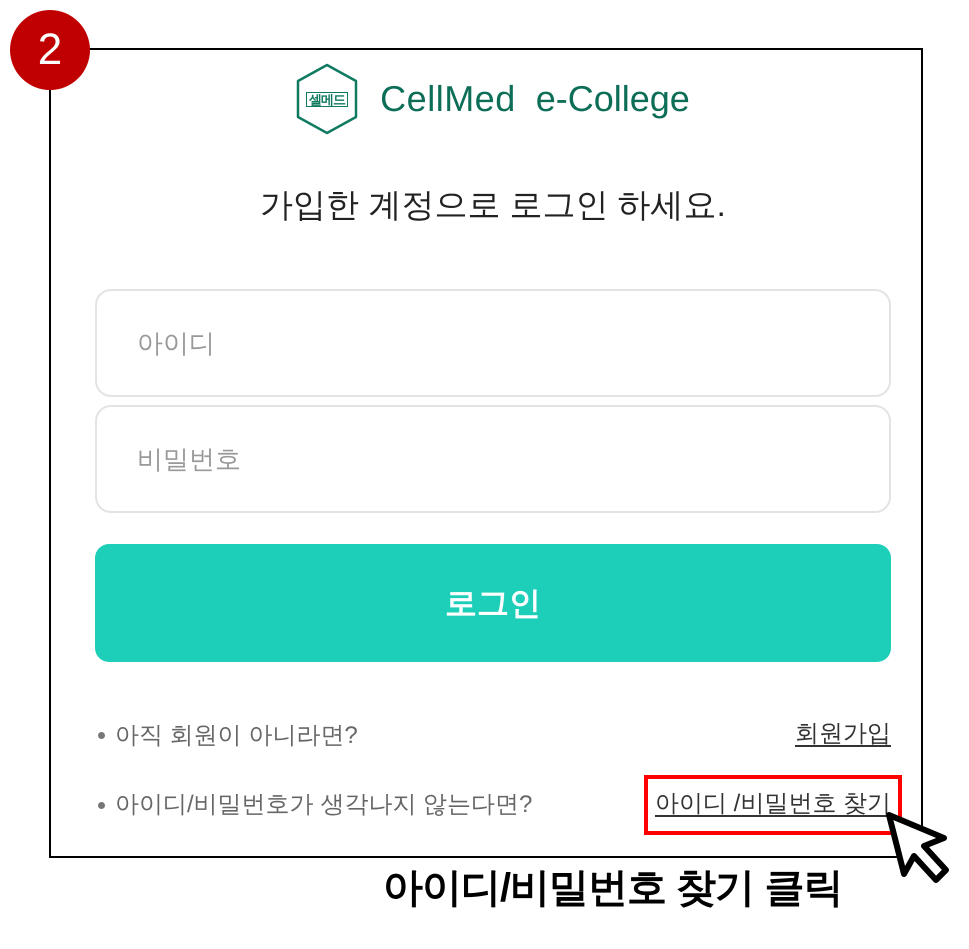 This screenshot has width=969, height=949. What do you see at coordinates (236, 736) in the screenshot?
I see `help-text: 아직 회원이 아니라면?` at bounding box center [236, 736].